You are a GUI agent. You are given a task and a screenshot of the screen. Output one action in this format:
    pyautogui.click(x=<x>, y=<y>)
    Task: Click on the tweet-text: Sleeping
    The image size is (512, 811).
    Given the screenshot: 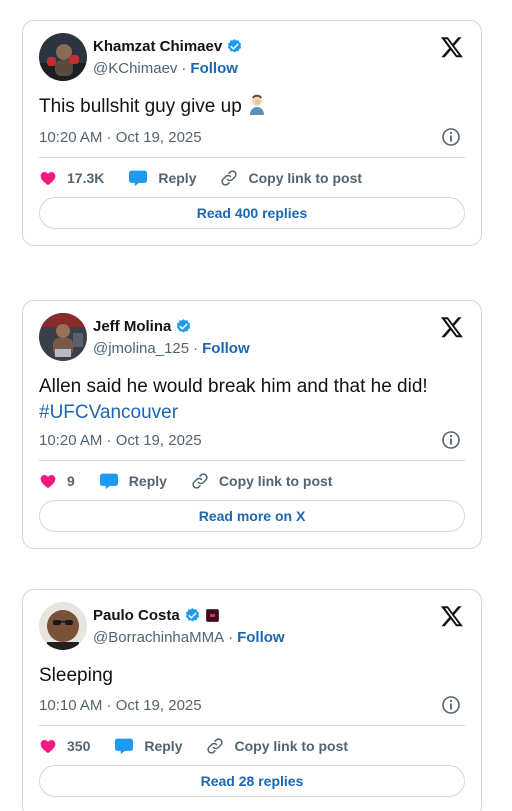 What is the action you would take?
    pyautogui.click(x=254, y=676)
    